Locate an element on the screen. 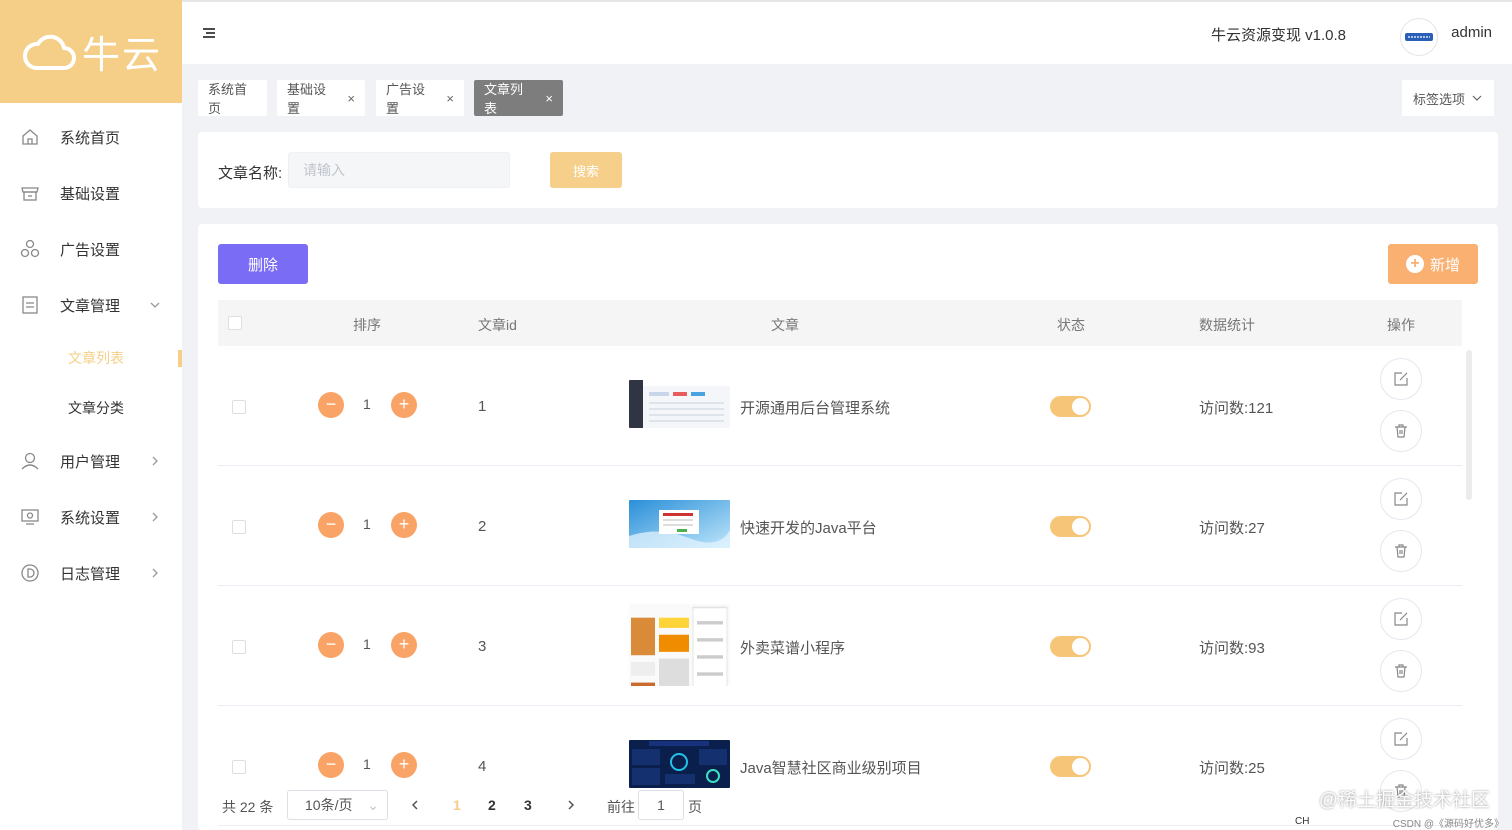  total-count: 共 22 条 is located at coordinates (248, 807).